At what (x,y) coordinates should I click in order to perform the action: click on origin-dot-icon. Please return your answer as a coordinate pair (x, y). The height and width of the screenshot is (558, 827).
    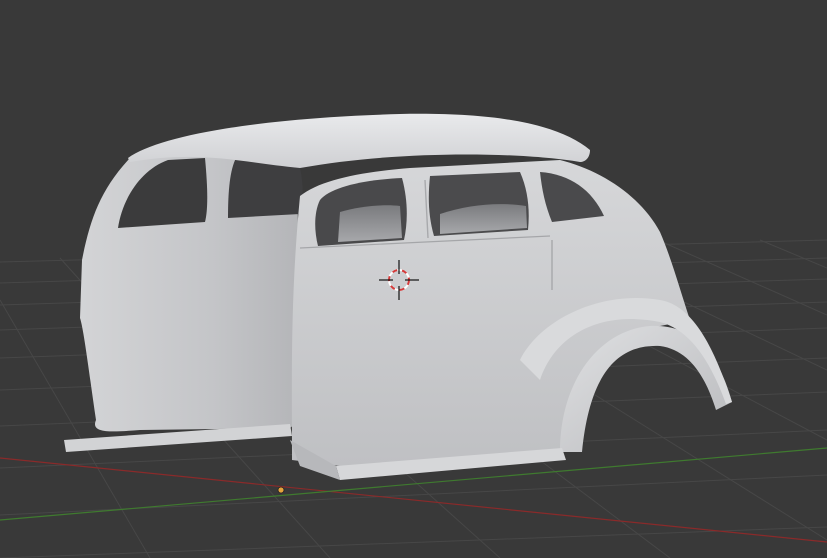
    Looking at the image, I should click on (281, 490).